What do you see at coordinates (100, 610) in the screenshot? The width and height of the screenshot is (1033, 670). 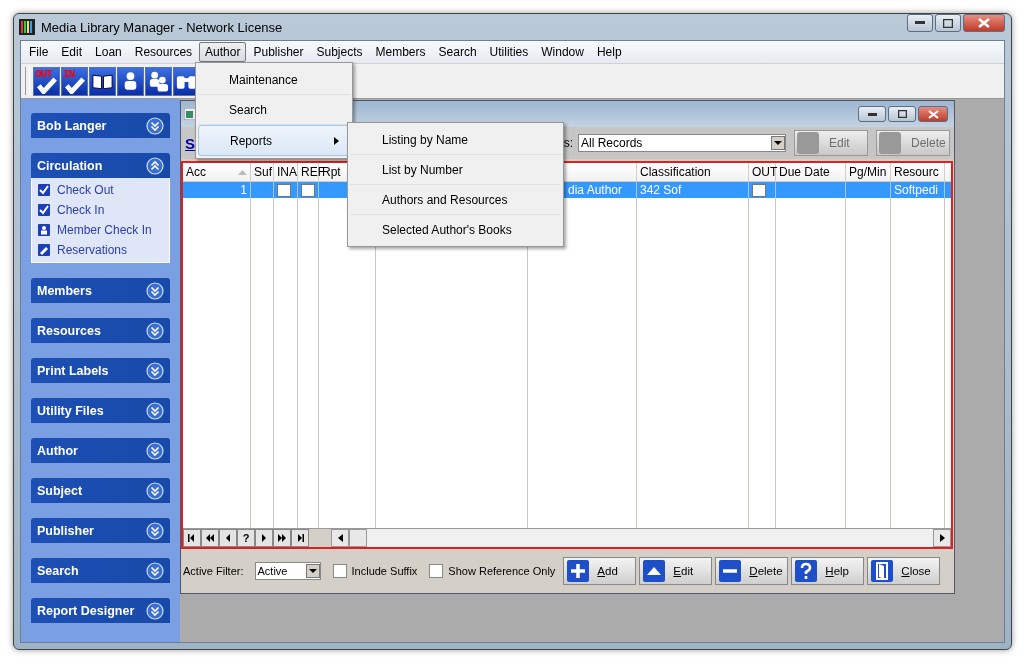 I see `sidebar-group-header: Report Designer` at bounding box center [100, 610].